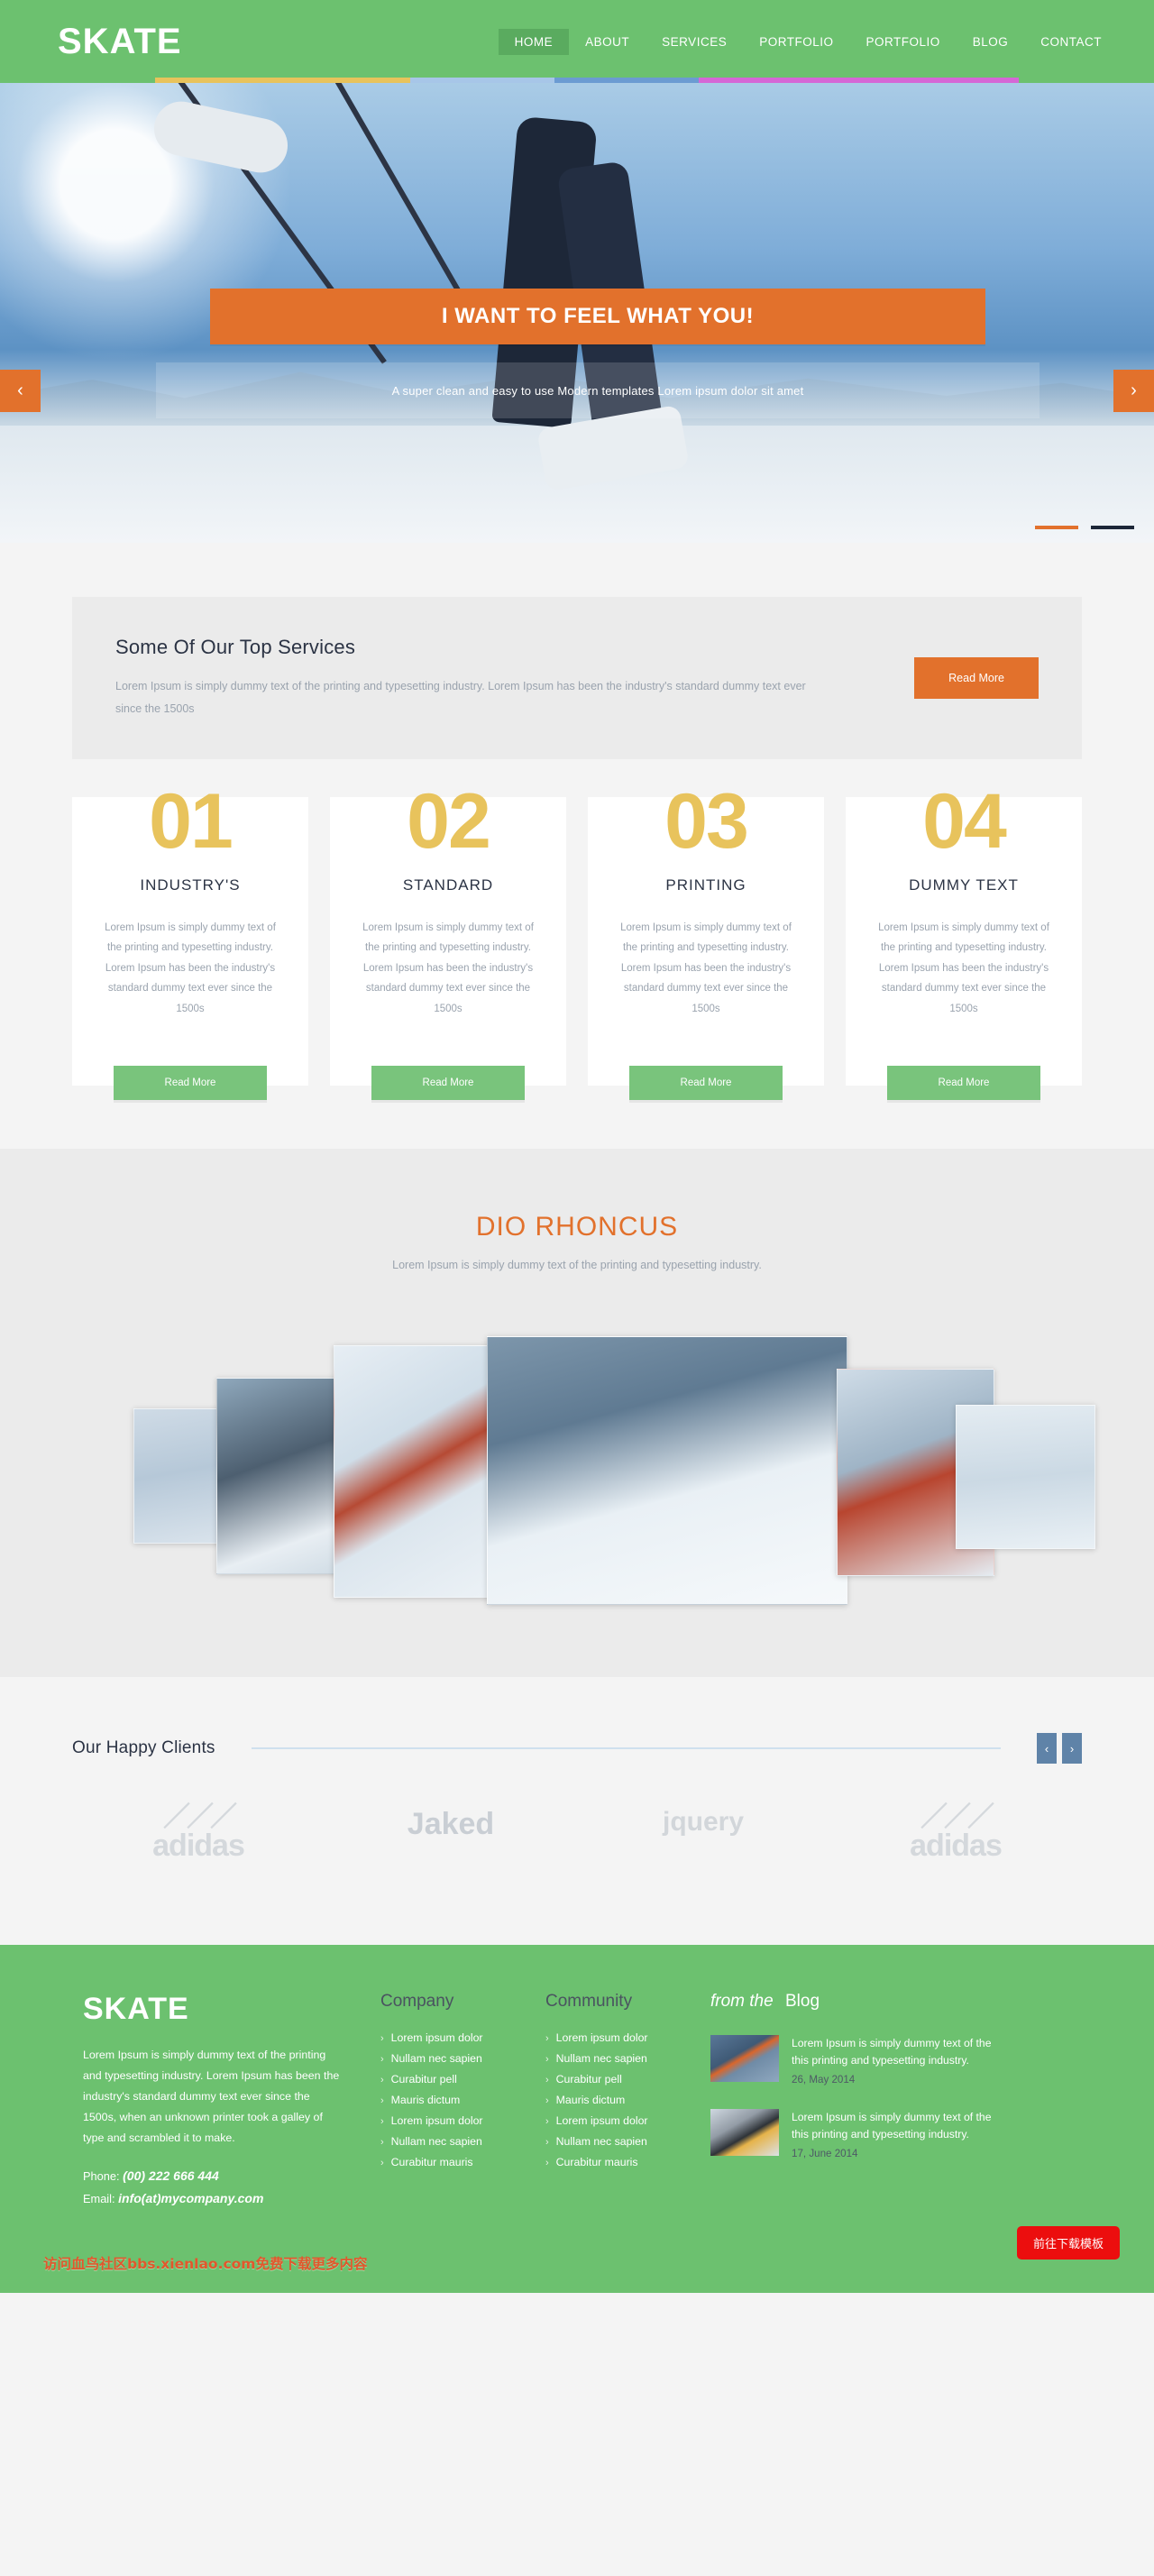 This screenshot has width=1154, height=2576. Describe the element at coordinates (706, 828) in the screenshot. I see `service-card-number: 03` at that location.